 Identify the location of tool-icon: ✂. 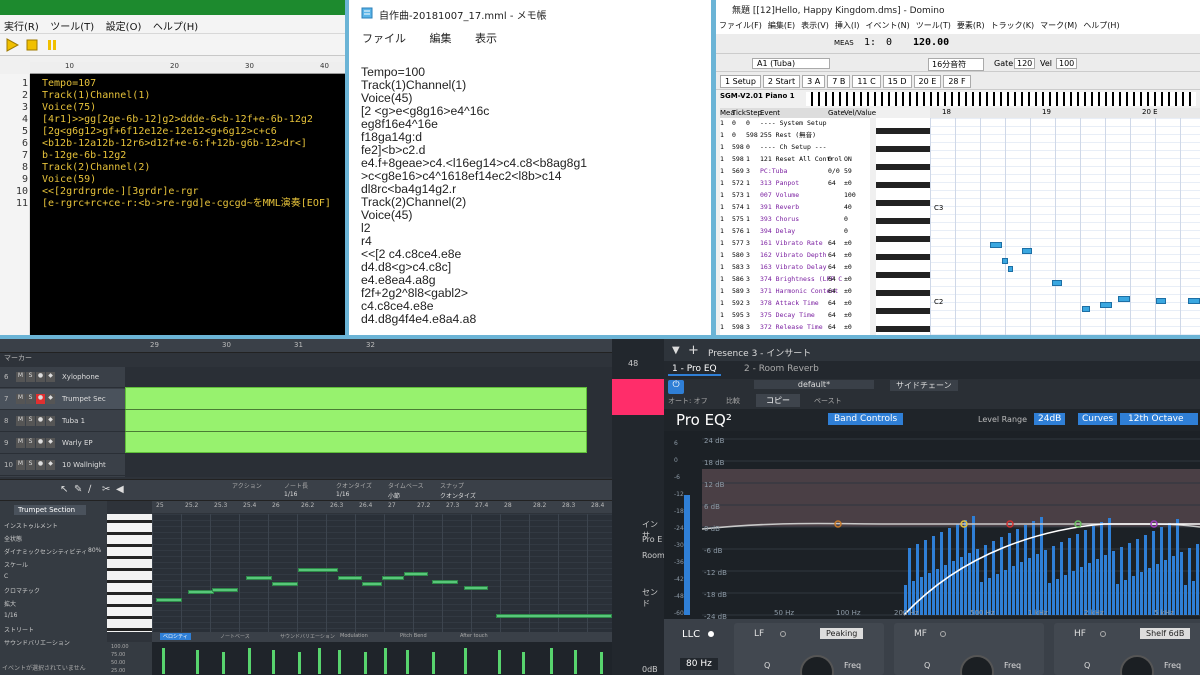
(106, 489).